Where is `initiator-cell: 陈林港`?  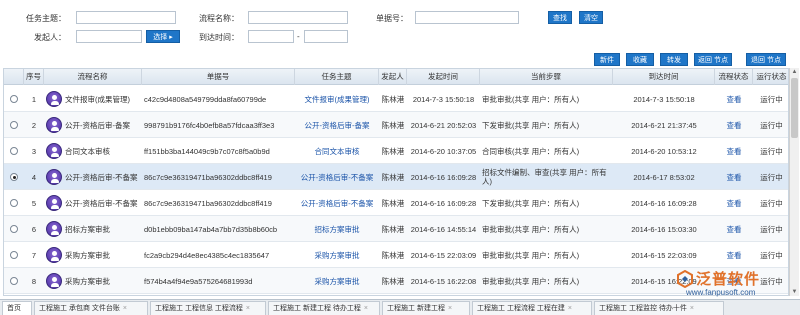 initiator-cell: 陈林港 is located at coordinates (393, 255).